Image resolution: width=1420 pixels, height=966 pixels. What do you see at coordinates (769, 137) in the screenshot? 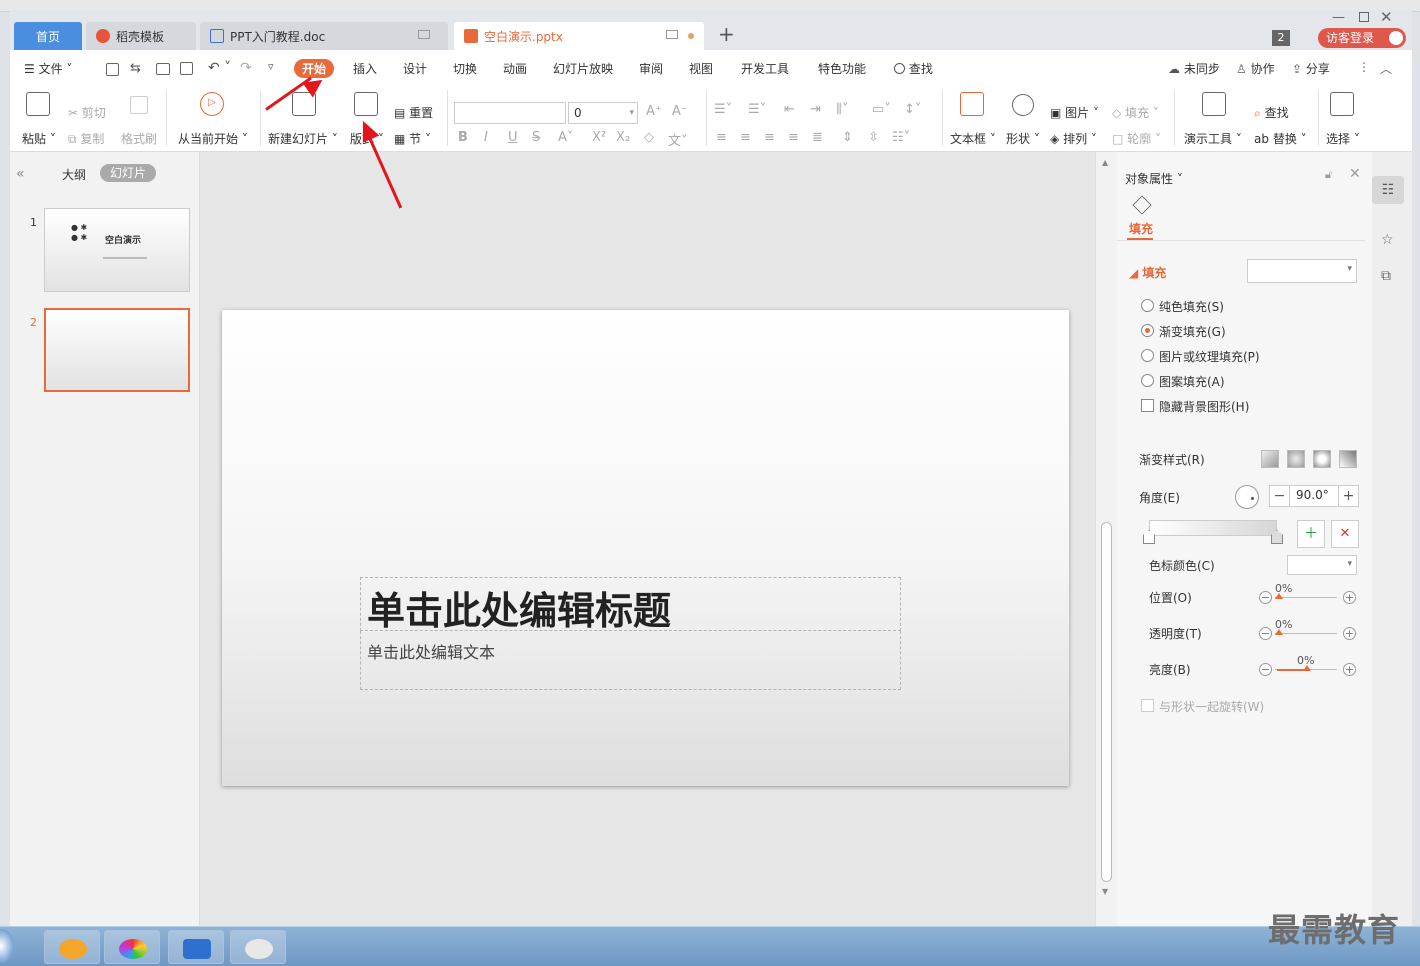
I see `align-right-icon: ≡` at bounding box center [769, 137].